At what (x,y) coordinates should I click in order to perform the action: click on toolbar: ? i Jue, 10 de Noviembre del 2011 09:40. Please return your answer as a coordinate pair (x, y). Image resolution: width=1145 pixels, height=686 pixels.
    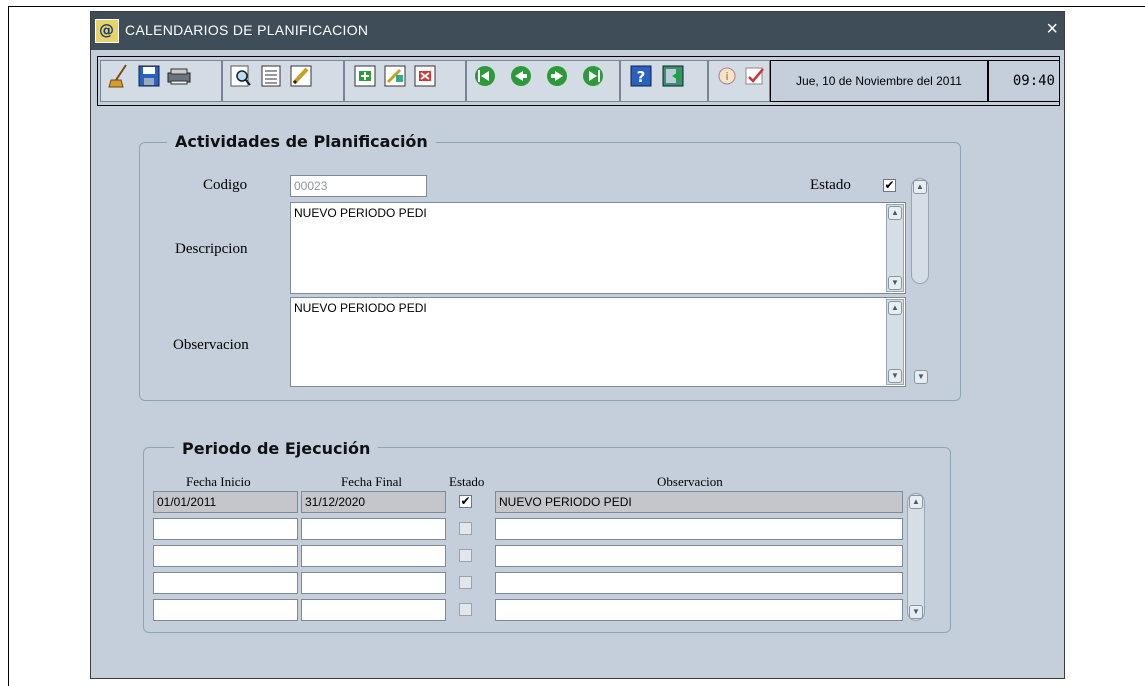
    Looking at the image, I should click on (578, 81).